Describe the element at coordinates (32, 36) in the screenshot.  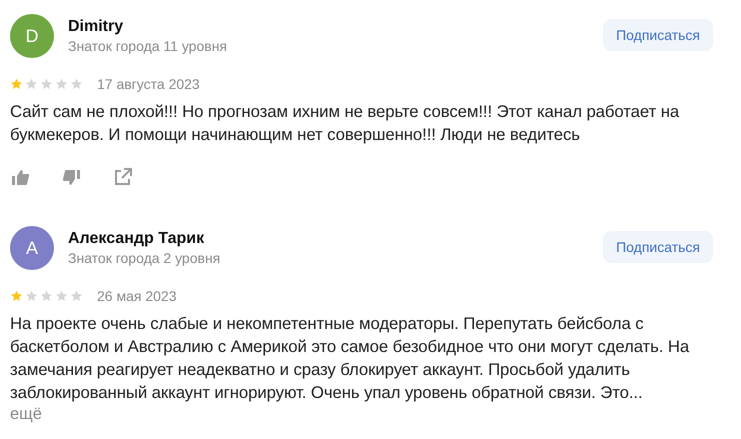
I see `avatar: D` at that location.